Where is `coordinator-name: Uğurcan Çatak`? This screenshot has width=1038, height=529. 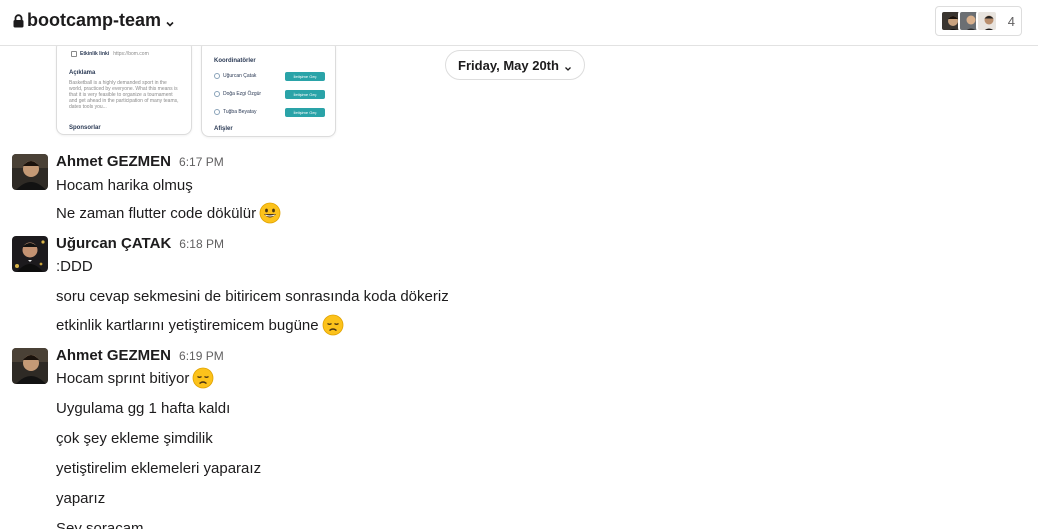
coordinator-name: Uğurcan Çatak is located at coordinates (240, 76).